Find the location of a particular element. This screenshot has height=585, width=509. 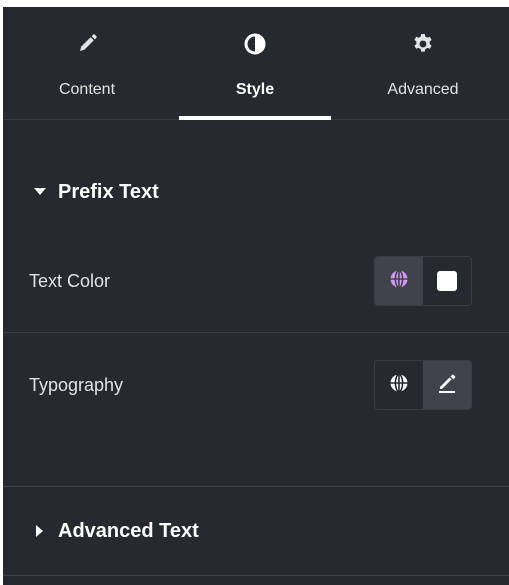

text-color-label: Text Color is located at coordinates (70, 280).